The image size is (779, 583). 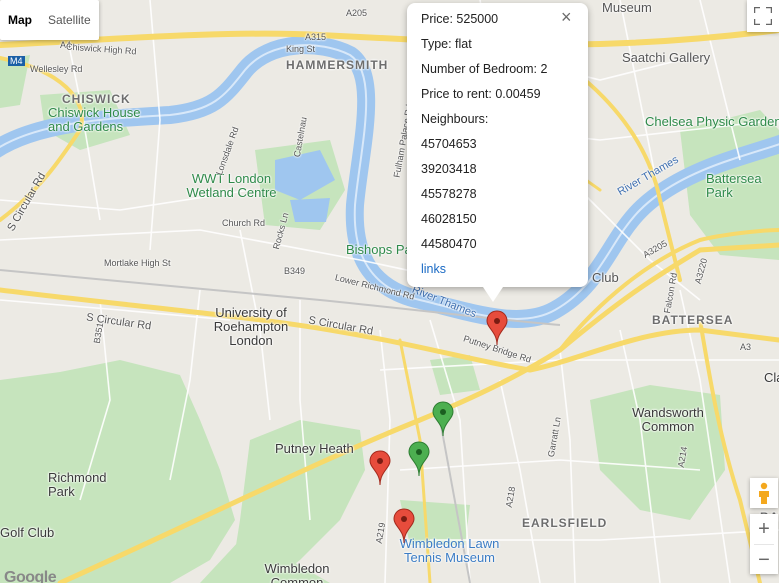 I want to click on road-b349: B349, so click(x=295, y=271).